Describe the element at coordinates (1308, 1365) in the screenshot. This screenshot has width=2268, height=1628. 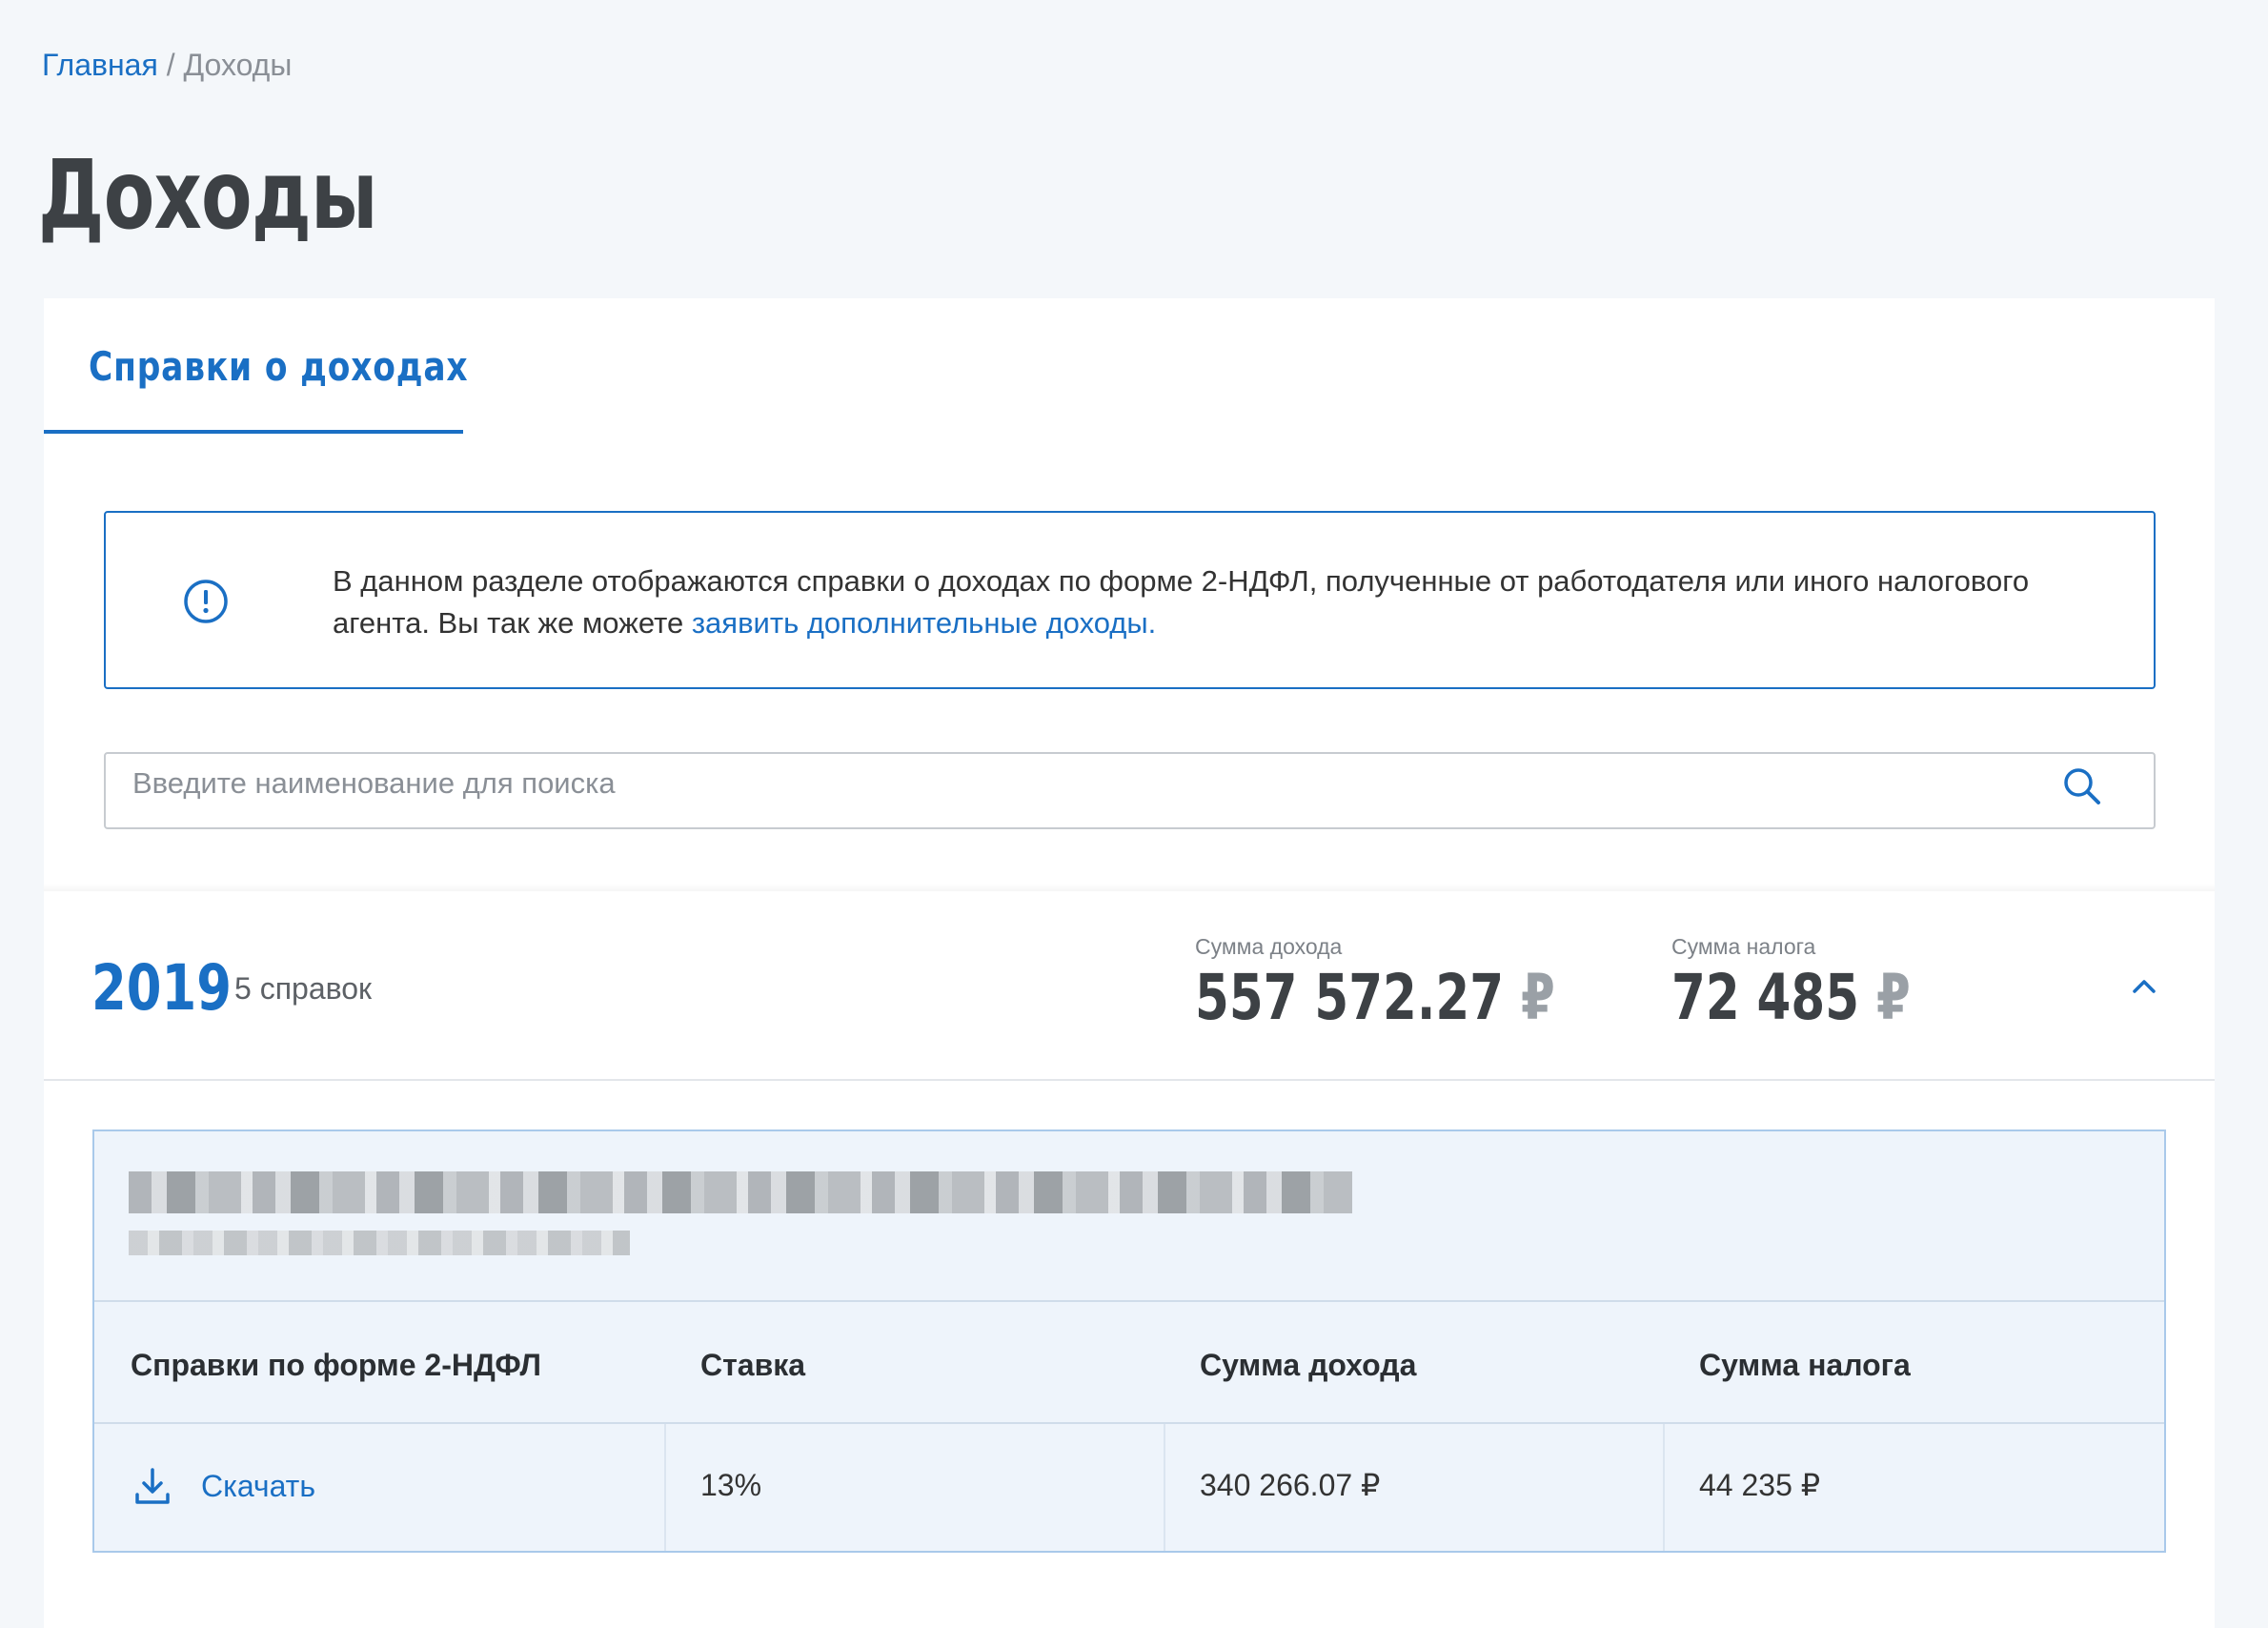
I see `header-income: Сумма дохода` at that location.